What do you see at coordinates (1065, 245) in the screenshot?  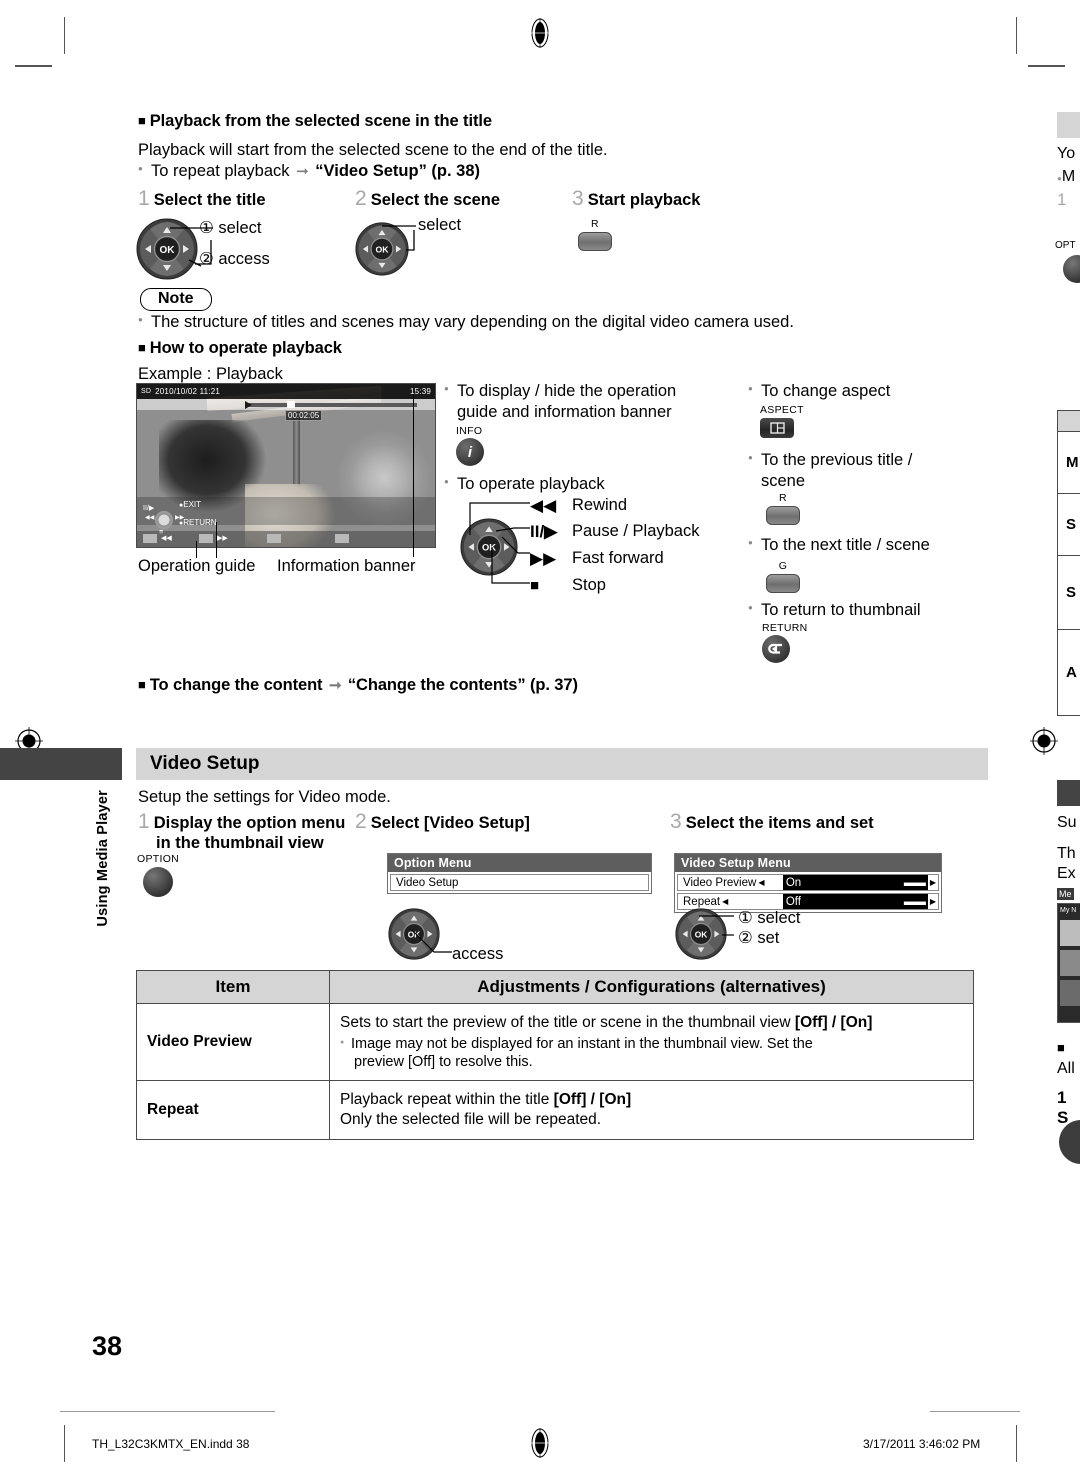 I see `bleed-line-4: OPT` at bounding box center [1065, 245].